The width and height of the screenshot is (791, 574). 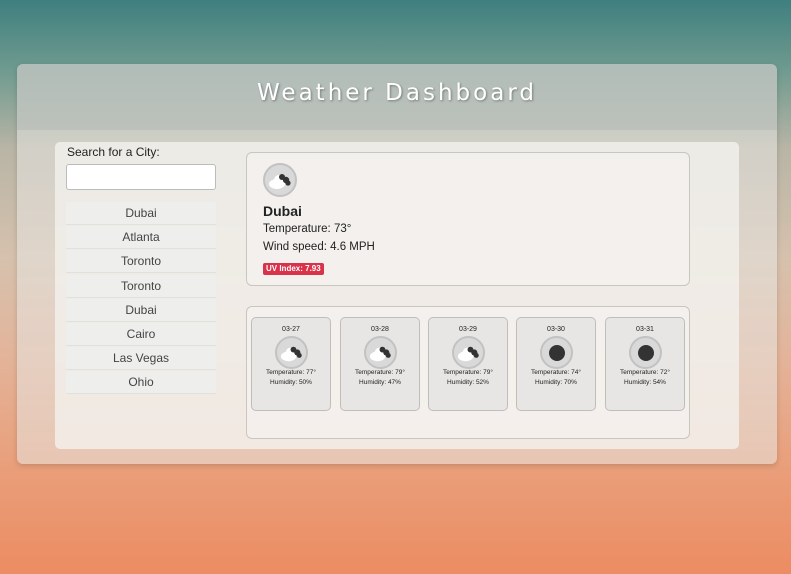 I want to click on forecast-date: 03-29, so click(x=468, y=329).